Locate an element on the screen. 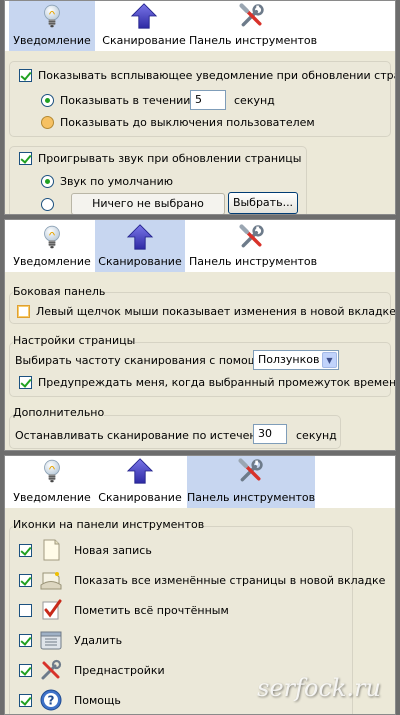 The height and width of the screenshot is (715, 400). custom-sound-display: Ничего не выбрано is located at coordinates (148, 203).